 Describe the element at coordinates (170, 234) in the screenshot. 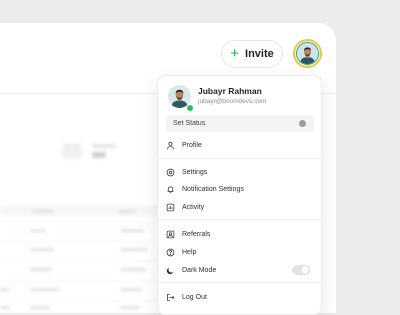

I see `referrals-icon` at that location.